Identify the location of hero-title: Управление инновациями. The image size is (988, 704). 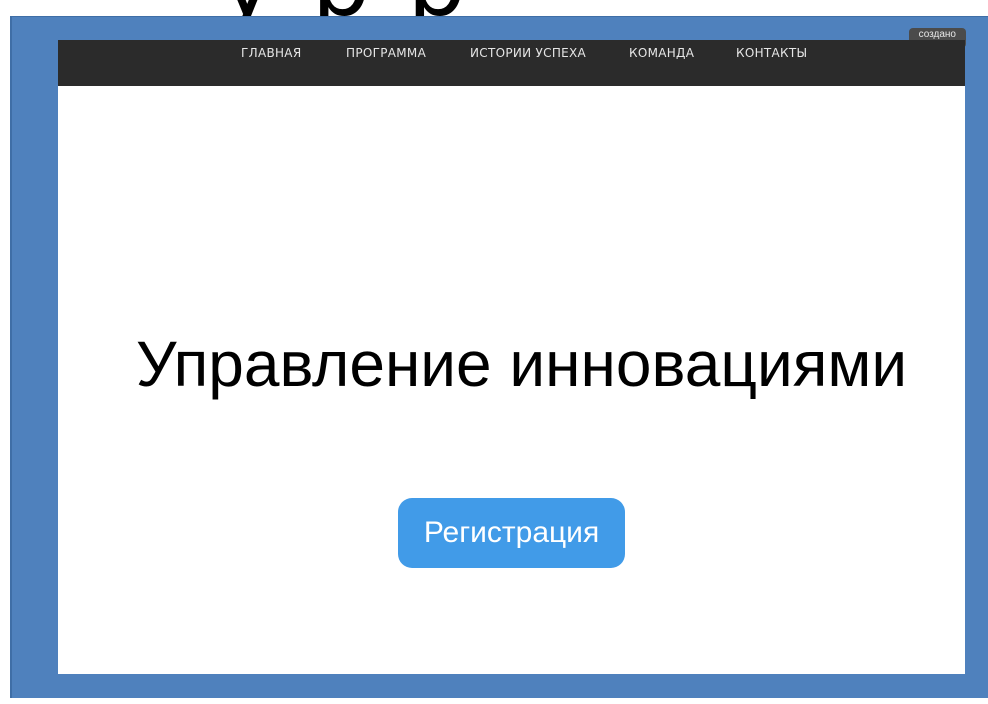
(521, 364).